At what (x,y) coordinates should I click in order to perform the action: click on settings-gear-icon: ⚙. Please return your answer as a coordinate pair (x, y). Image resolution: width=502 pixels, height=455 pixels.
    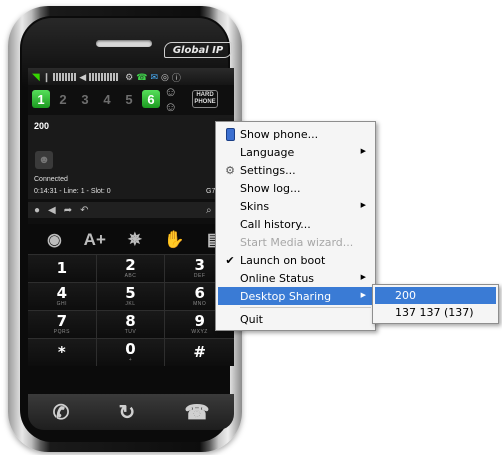
    Looking at the image, I should click on (129, 77).